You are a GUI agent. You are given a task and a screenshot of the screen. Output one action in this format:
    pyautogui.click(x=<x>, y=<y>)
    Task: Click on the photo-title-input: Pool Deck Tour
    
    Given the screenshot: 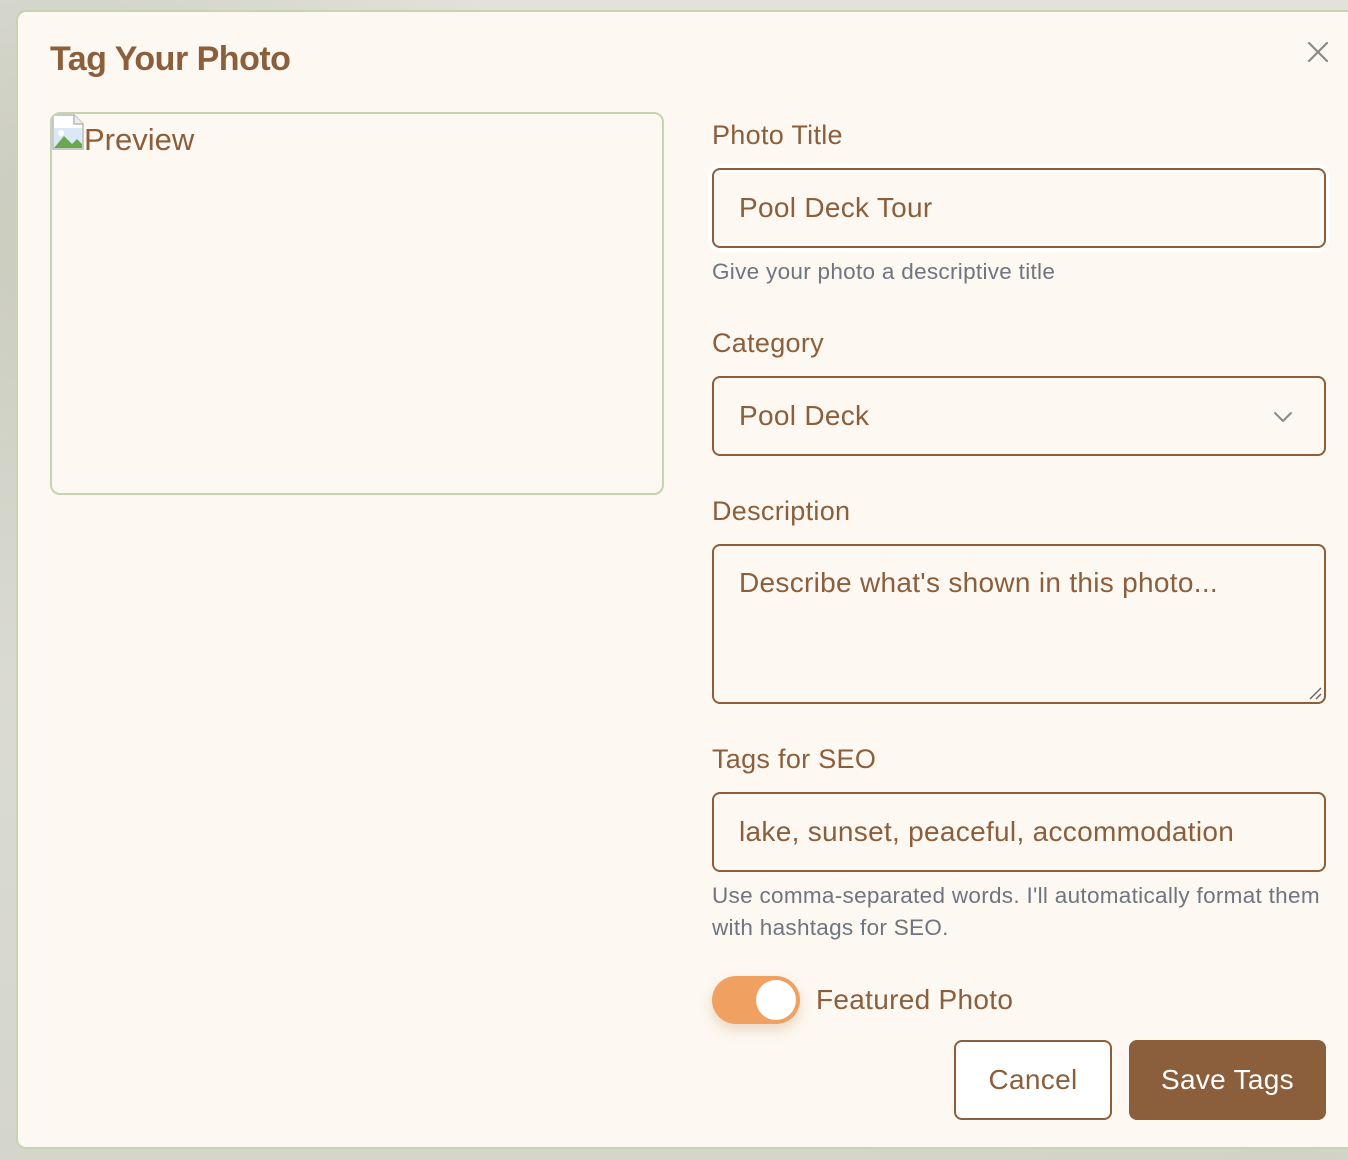 What is the action you would take?
    pyautogui.click(x=1019, y=208)
    